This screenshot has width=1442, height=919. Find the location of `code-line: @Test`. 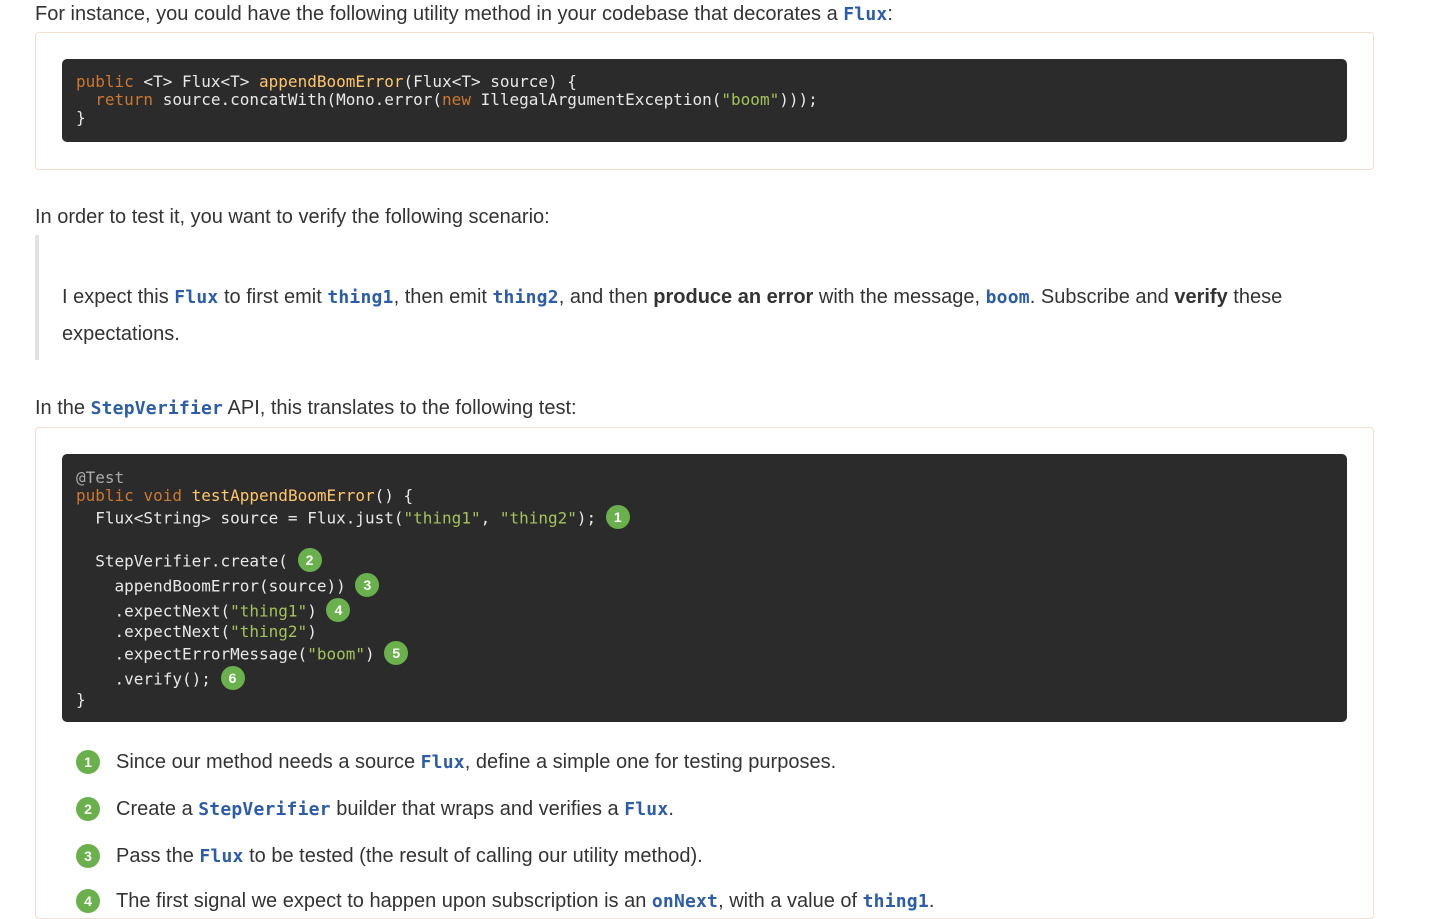

code-line: @Test is located at coordinates (100, 478).